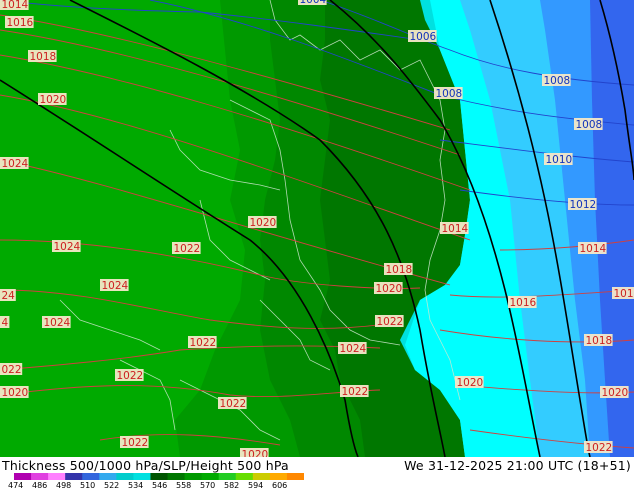  What do you see at coordinates (136, 485) in the screenshot?
I see `colorbar-tick: 534` at bounding box center [136, 485].